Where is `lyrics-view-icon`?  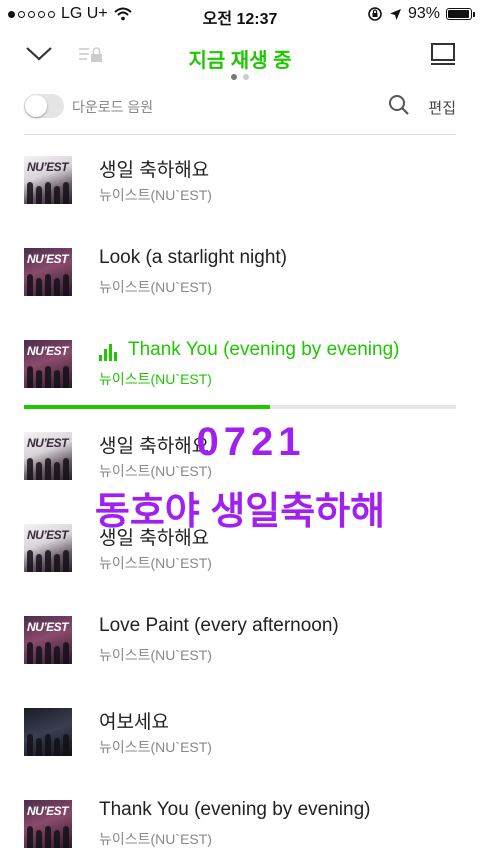
lyrics-view-icon is located at coordinates (443, 54).